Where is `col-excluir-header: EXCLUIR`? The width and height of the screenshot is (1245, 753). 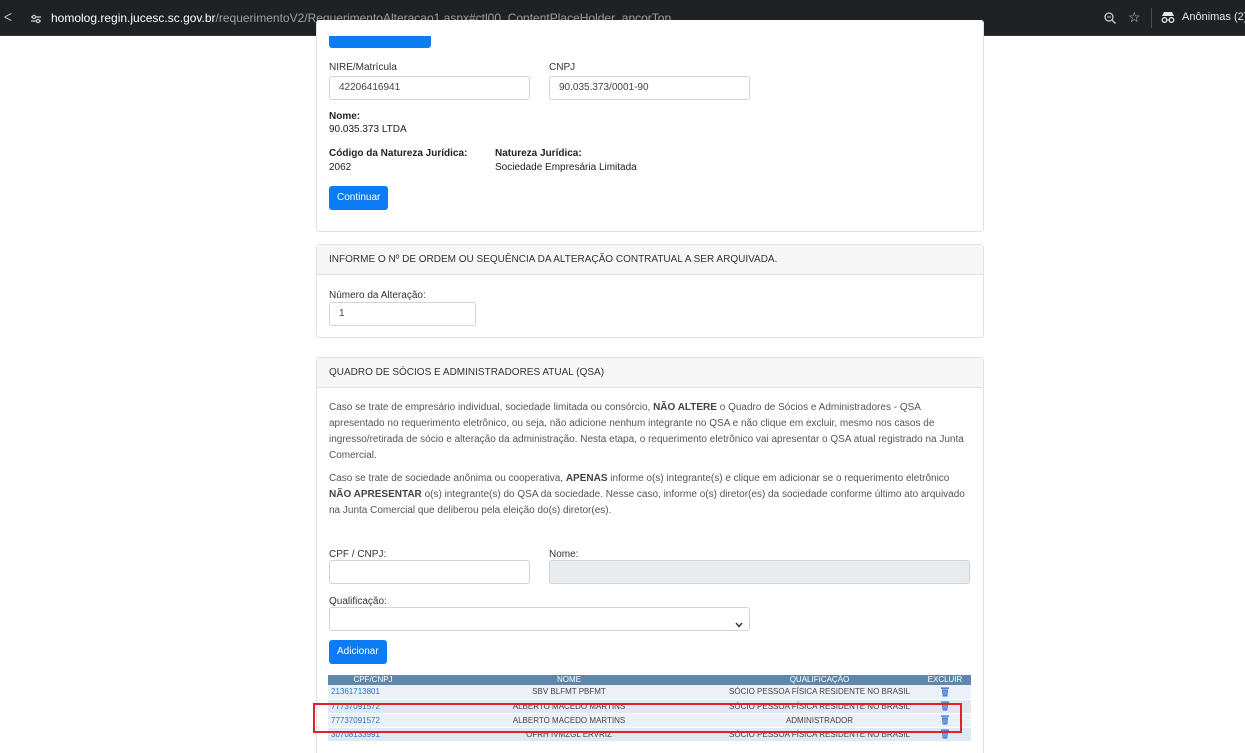 col-excluir-header: EXCLUIR is located at coordinates (945, 680).